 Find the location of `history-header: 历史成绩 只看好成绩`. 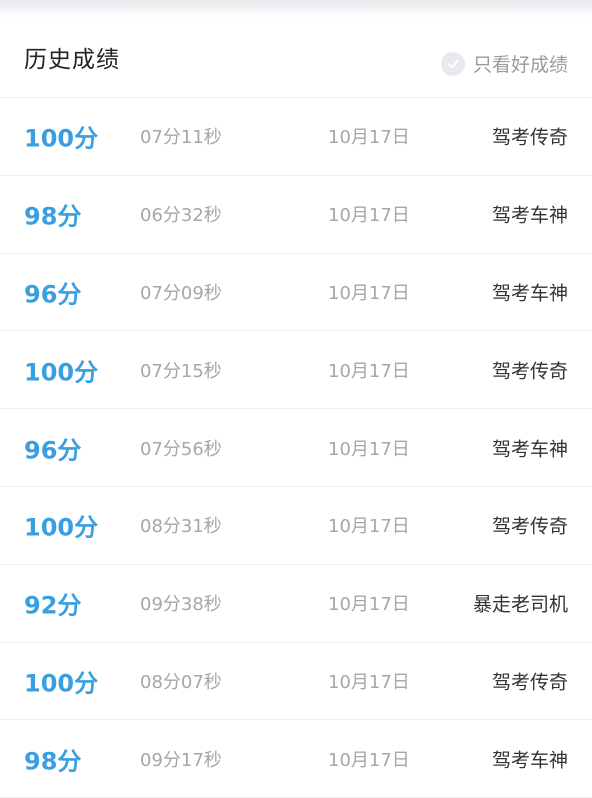

history-header: 历史成绩 只看好成绩 is located at coordinates (296, 58).